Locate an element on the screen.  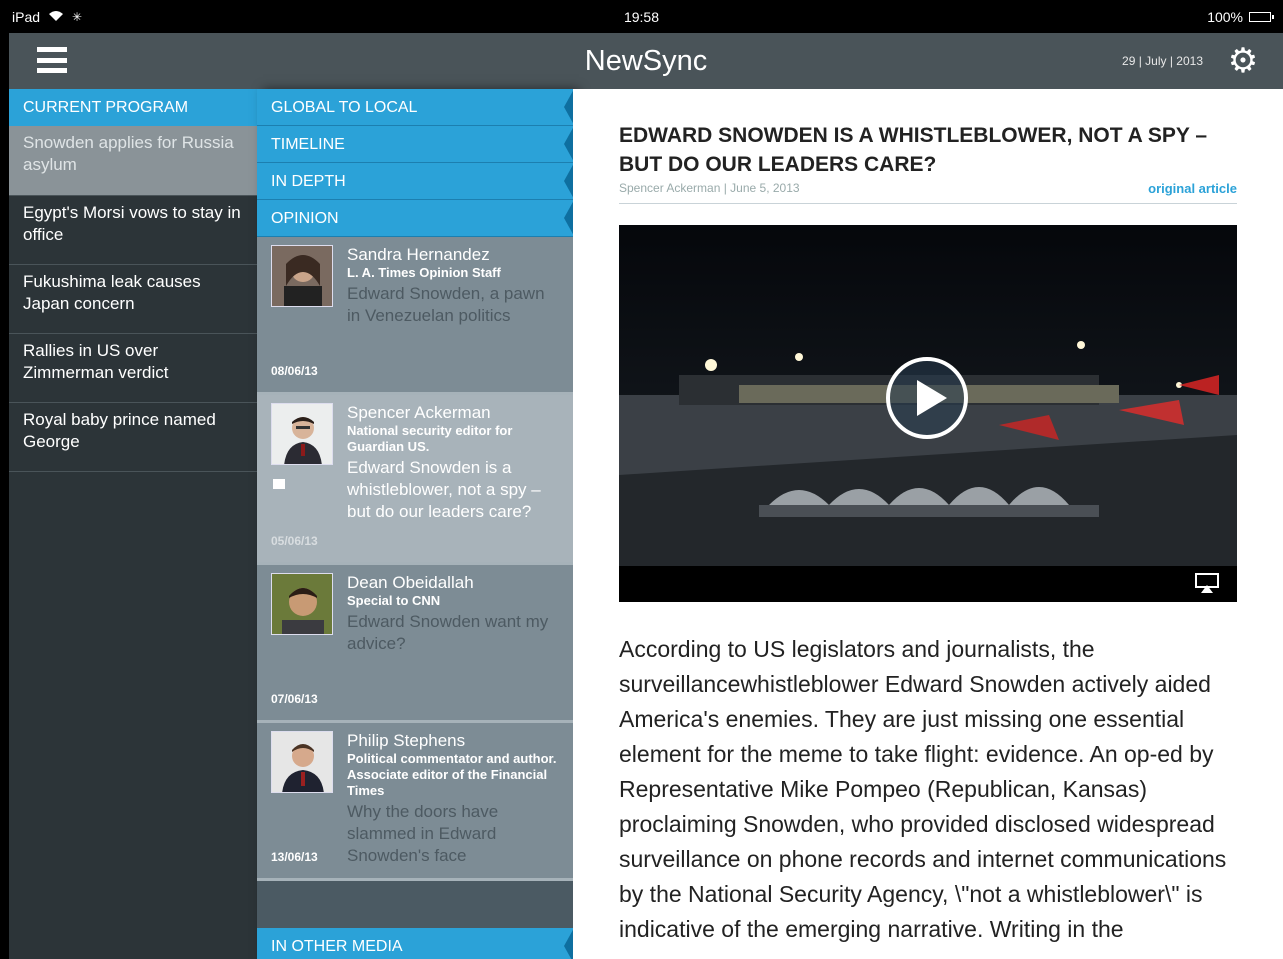
airplay-icon is located at coordinates (1207, 583).